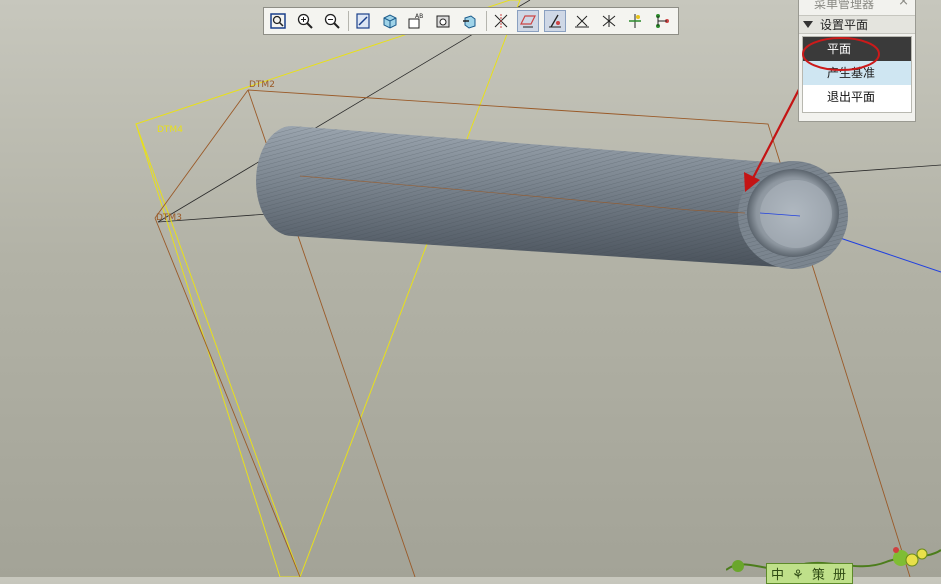 This screenshot has height=584, width=941. What do you see at coordinates (170, 130) in the screenshot?
I see `datum-label-dtm4: DTM4` at bounding box center [170, 130].